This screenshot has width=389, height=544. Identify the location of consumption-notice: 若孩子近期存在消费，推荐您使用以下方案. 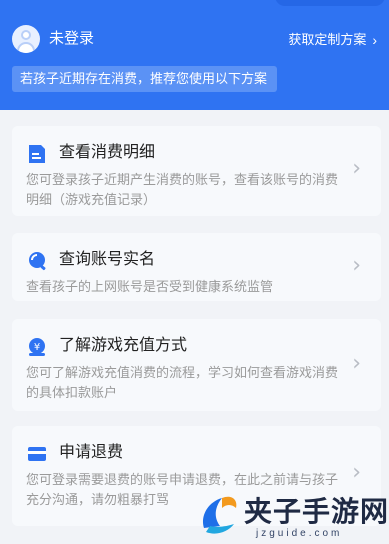
(144, 79).